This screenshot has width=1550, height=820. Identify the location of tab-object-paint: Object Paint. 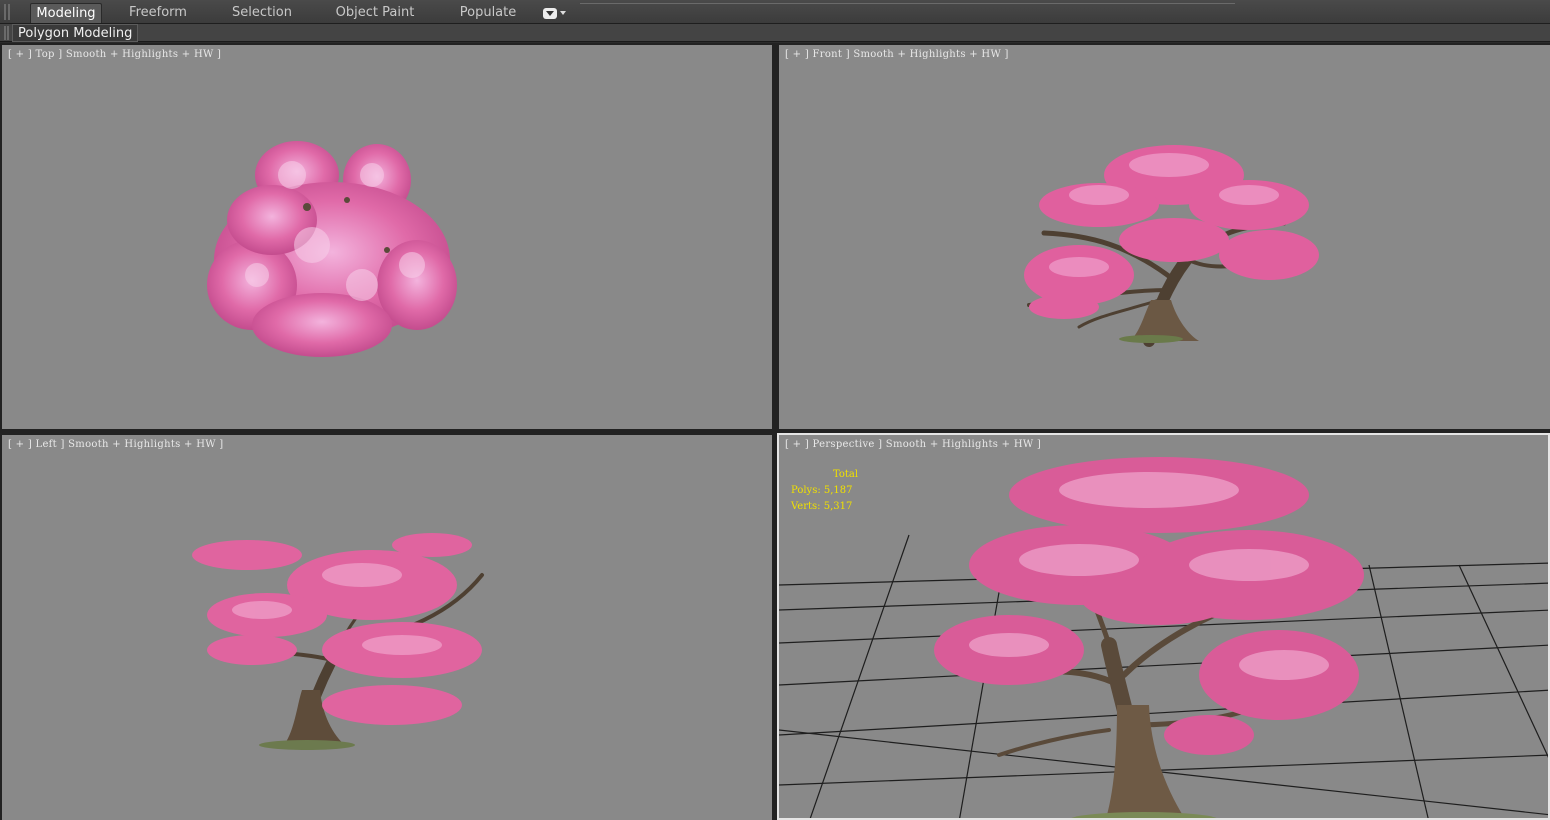
(375, 13).